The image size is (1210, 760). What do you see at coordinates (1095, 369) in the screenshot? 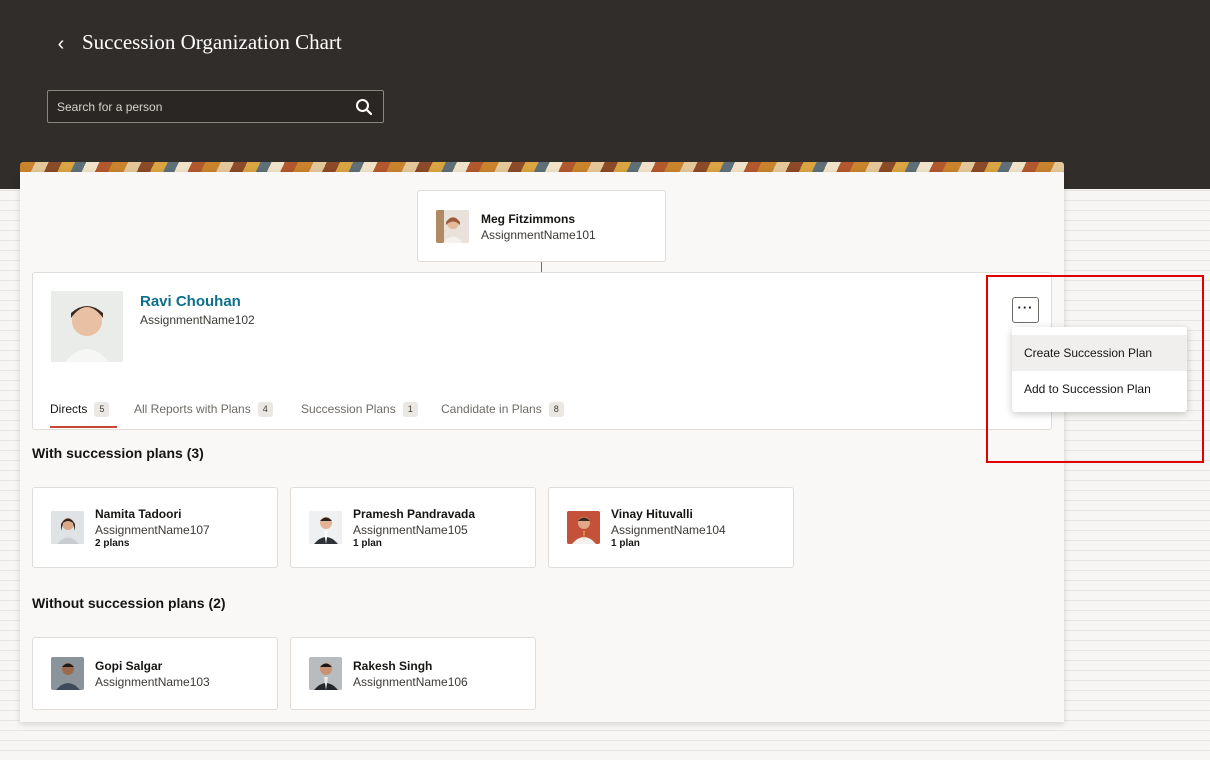
I see `highlight-annotation` at bounding box center [1095, 369].